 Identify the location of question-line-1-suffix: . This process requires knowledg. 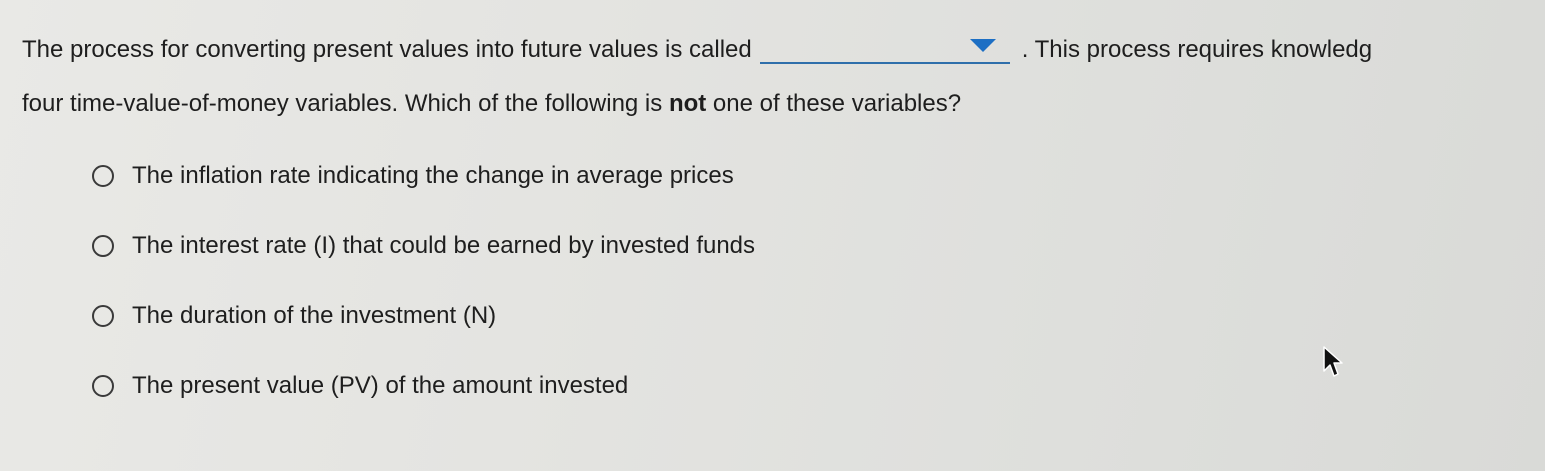
(1197, 49).